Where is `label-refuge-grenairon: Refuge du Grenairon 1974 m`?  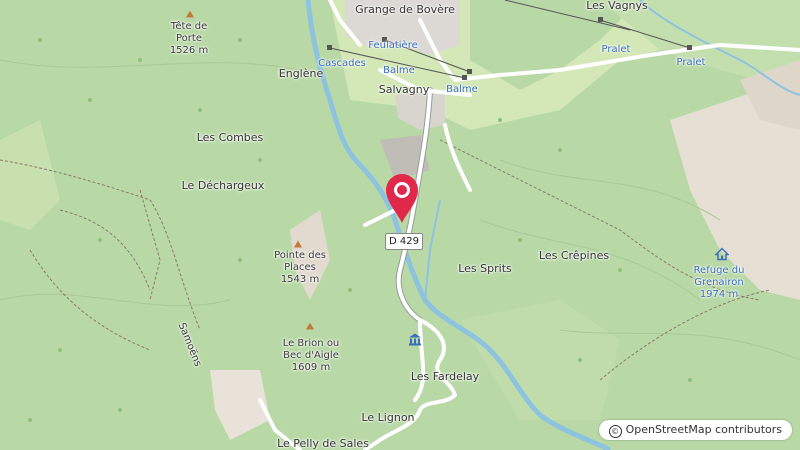 label-refuge-grenairon: Refuge du Grenairon 1974 m is located at coordinates (719, 283).